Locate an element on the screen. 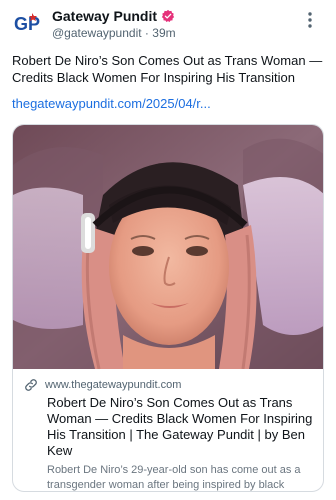  avatar-text: GP is located at coordinates (27, 24).